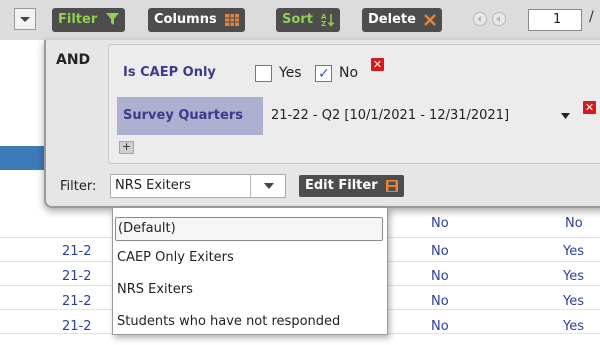 Image resolution: width=600 pixels, height=345 pixels. I want to click on close-x-icon, so click(430, 19).